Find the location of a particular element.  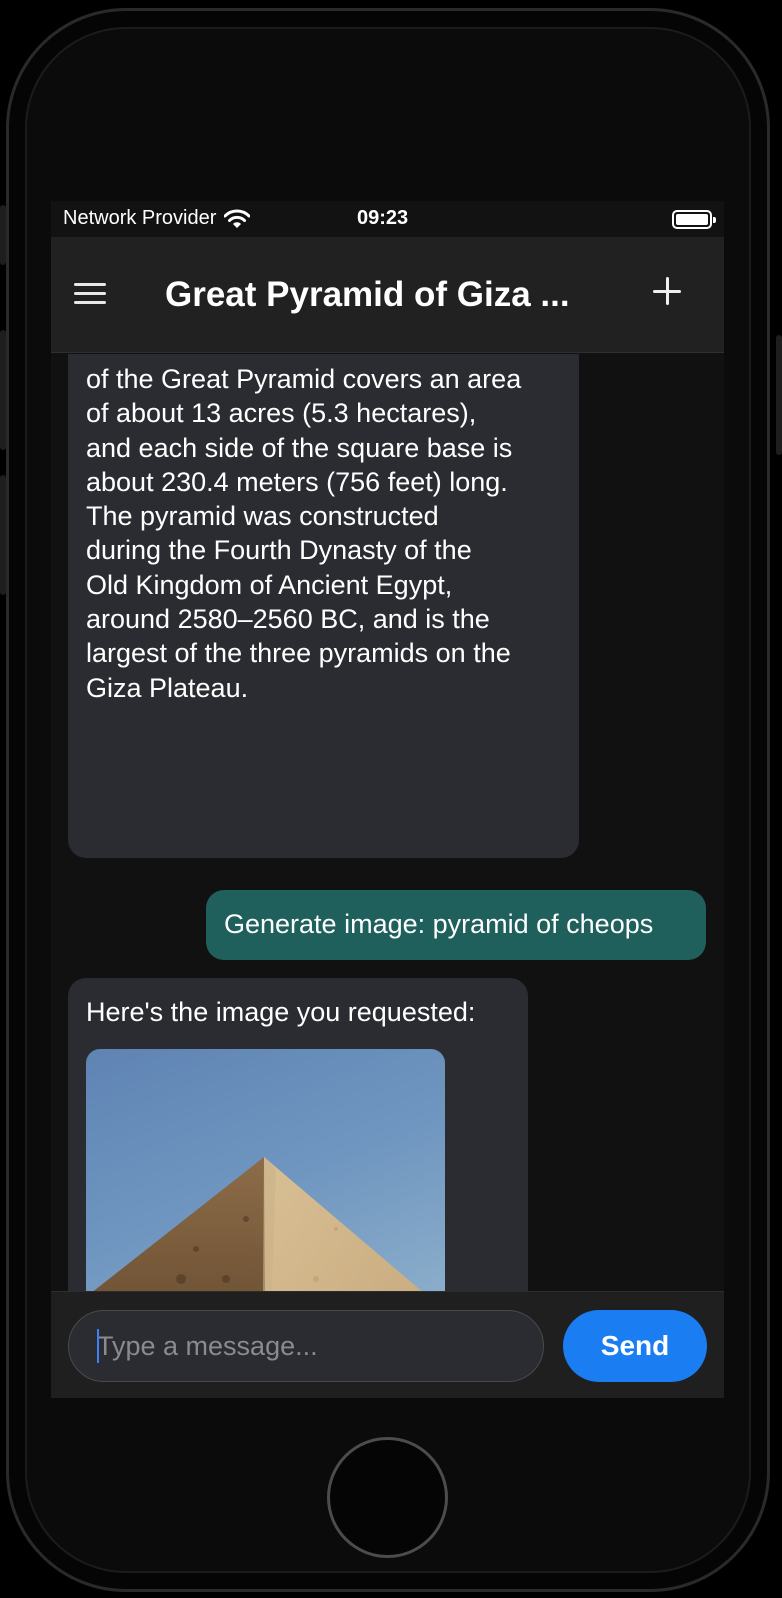

message-text: Generate image: pyramid of cheops is located at coordinates (439, 924).